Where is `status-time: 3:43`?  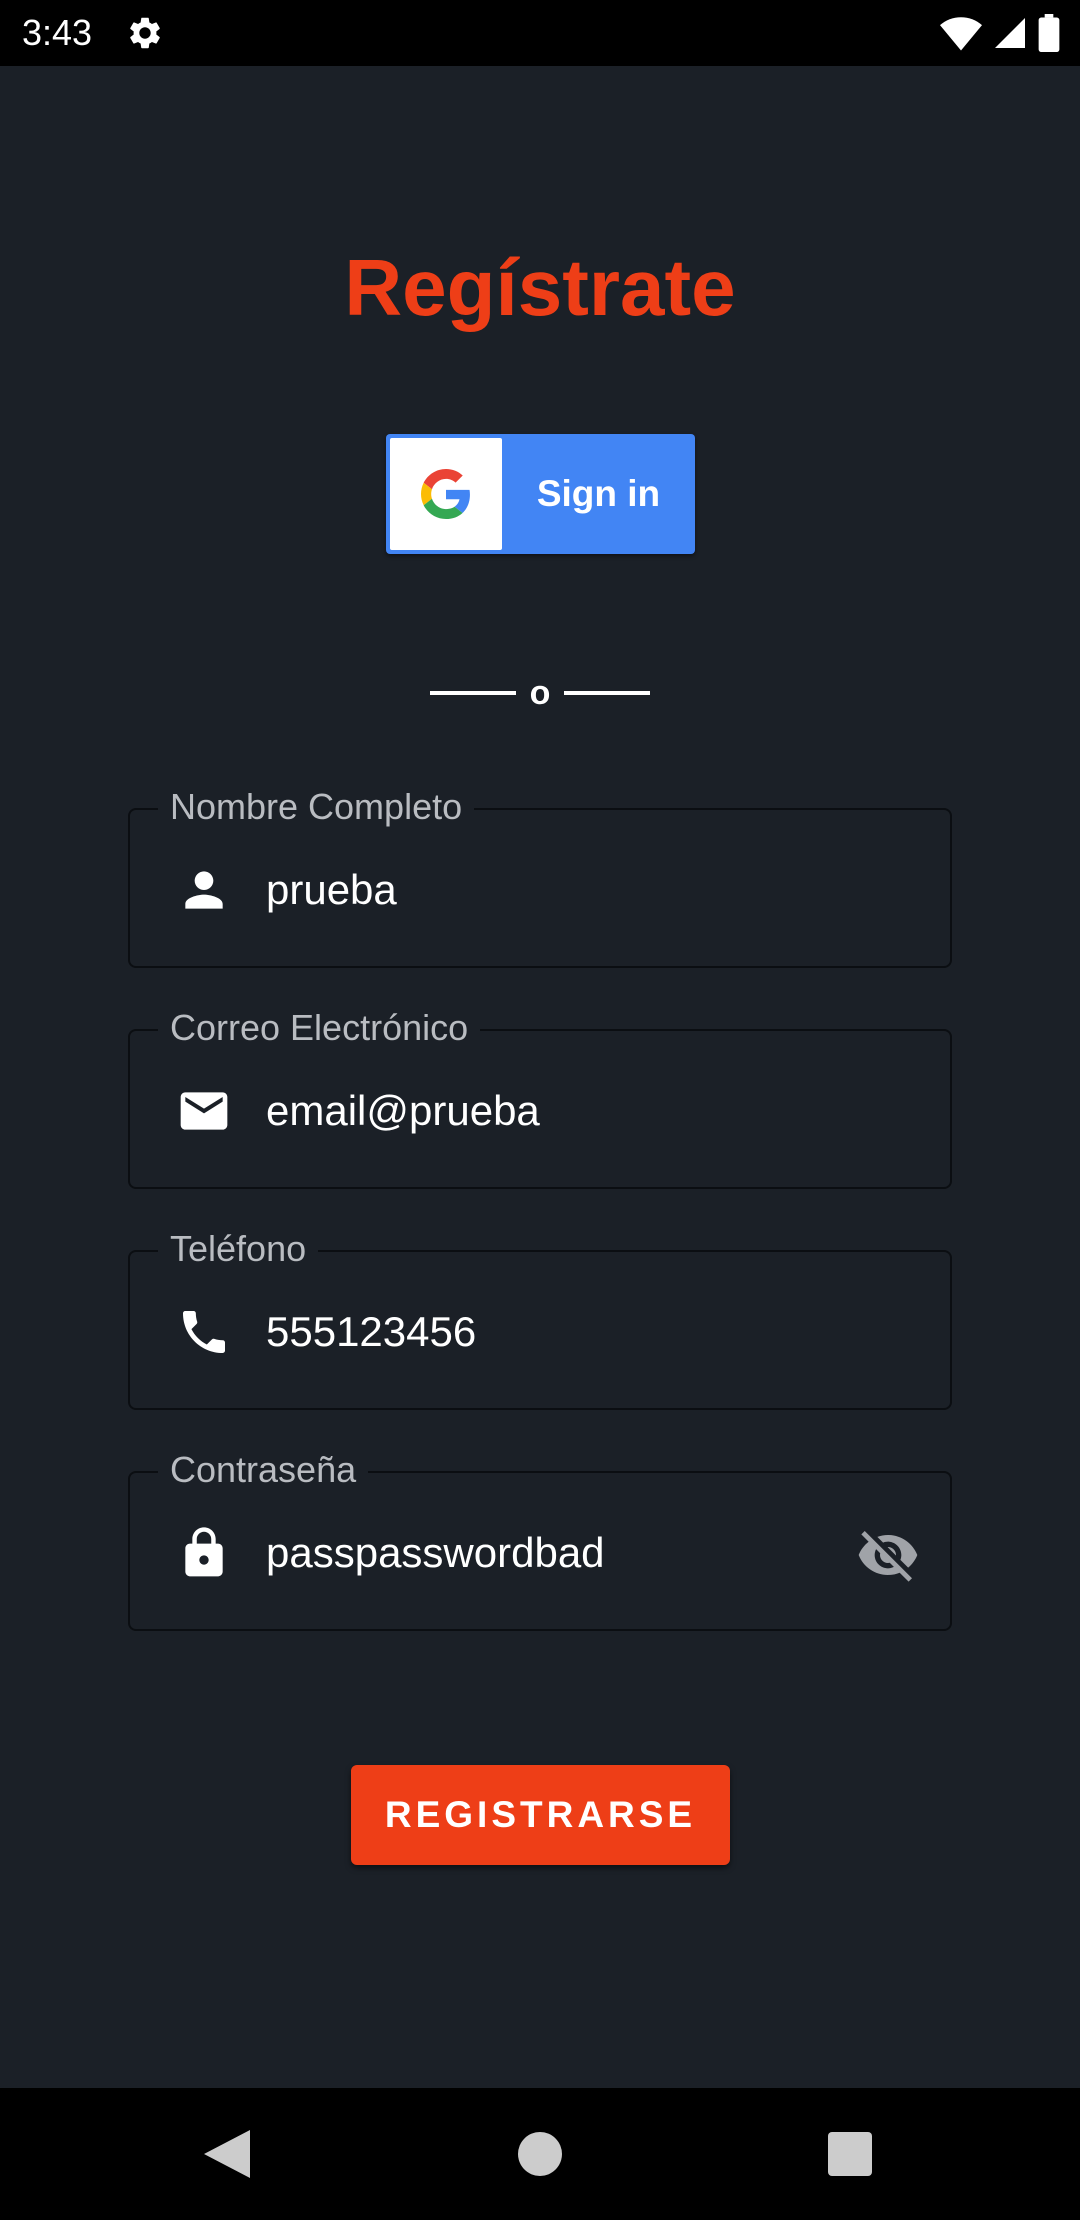 status-time: 3:43 is located at coordinates (57, 32).